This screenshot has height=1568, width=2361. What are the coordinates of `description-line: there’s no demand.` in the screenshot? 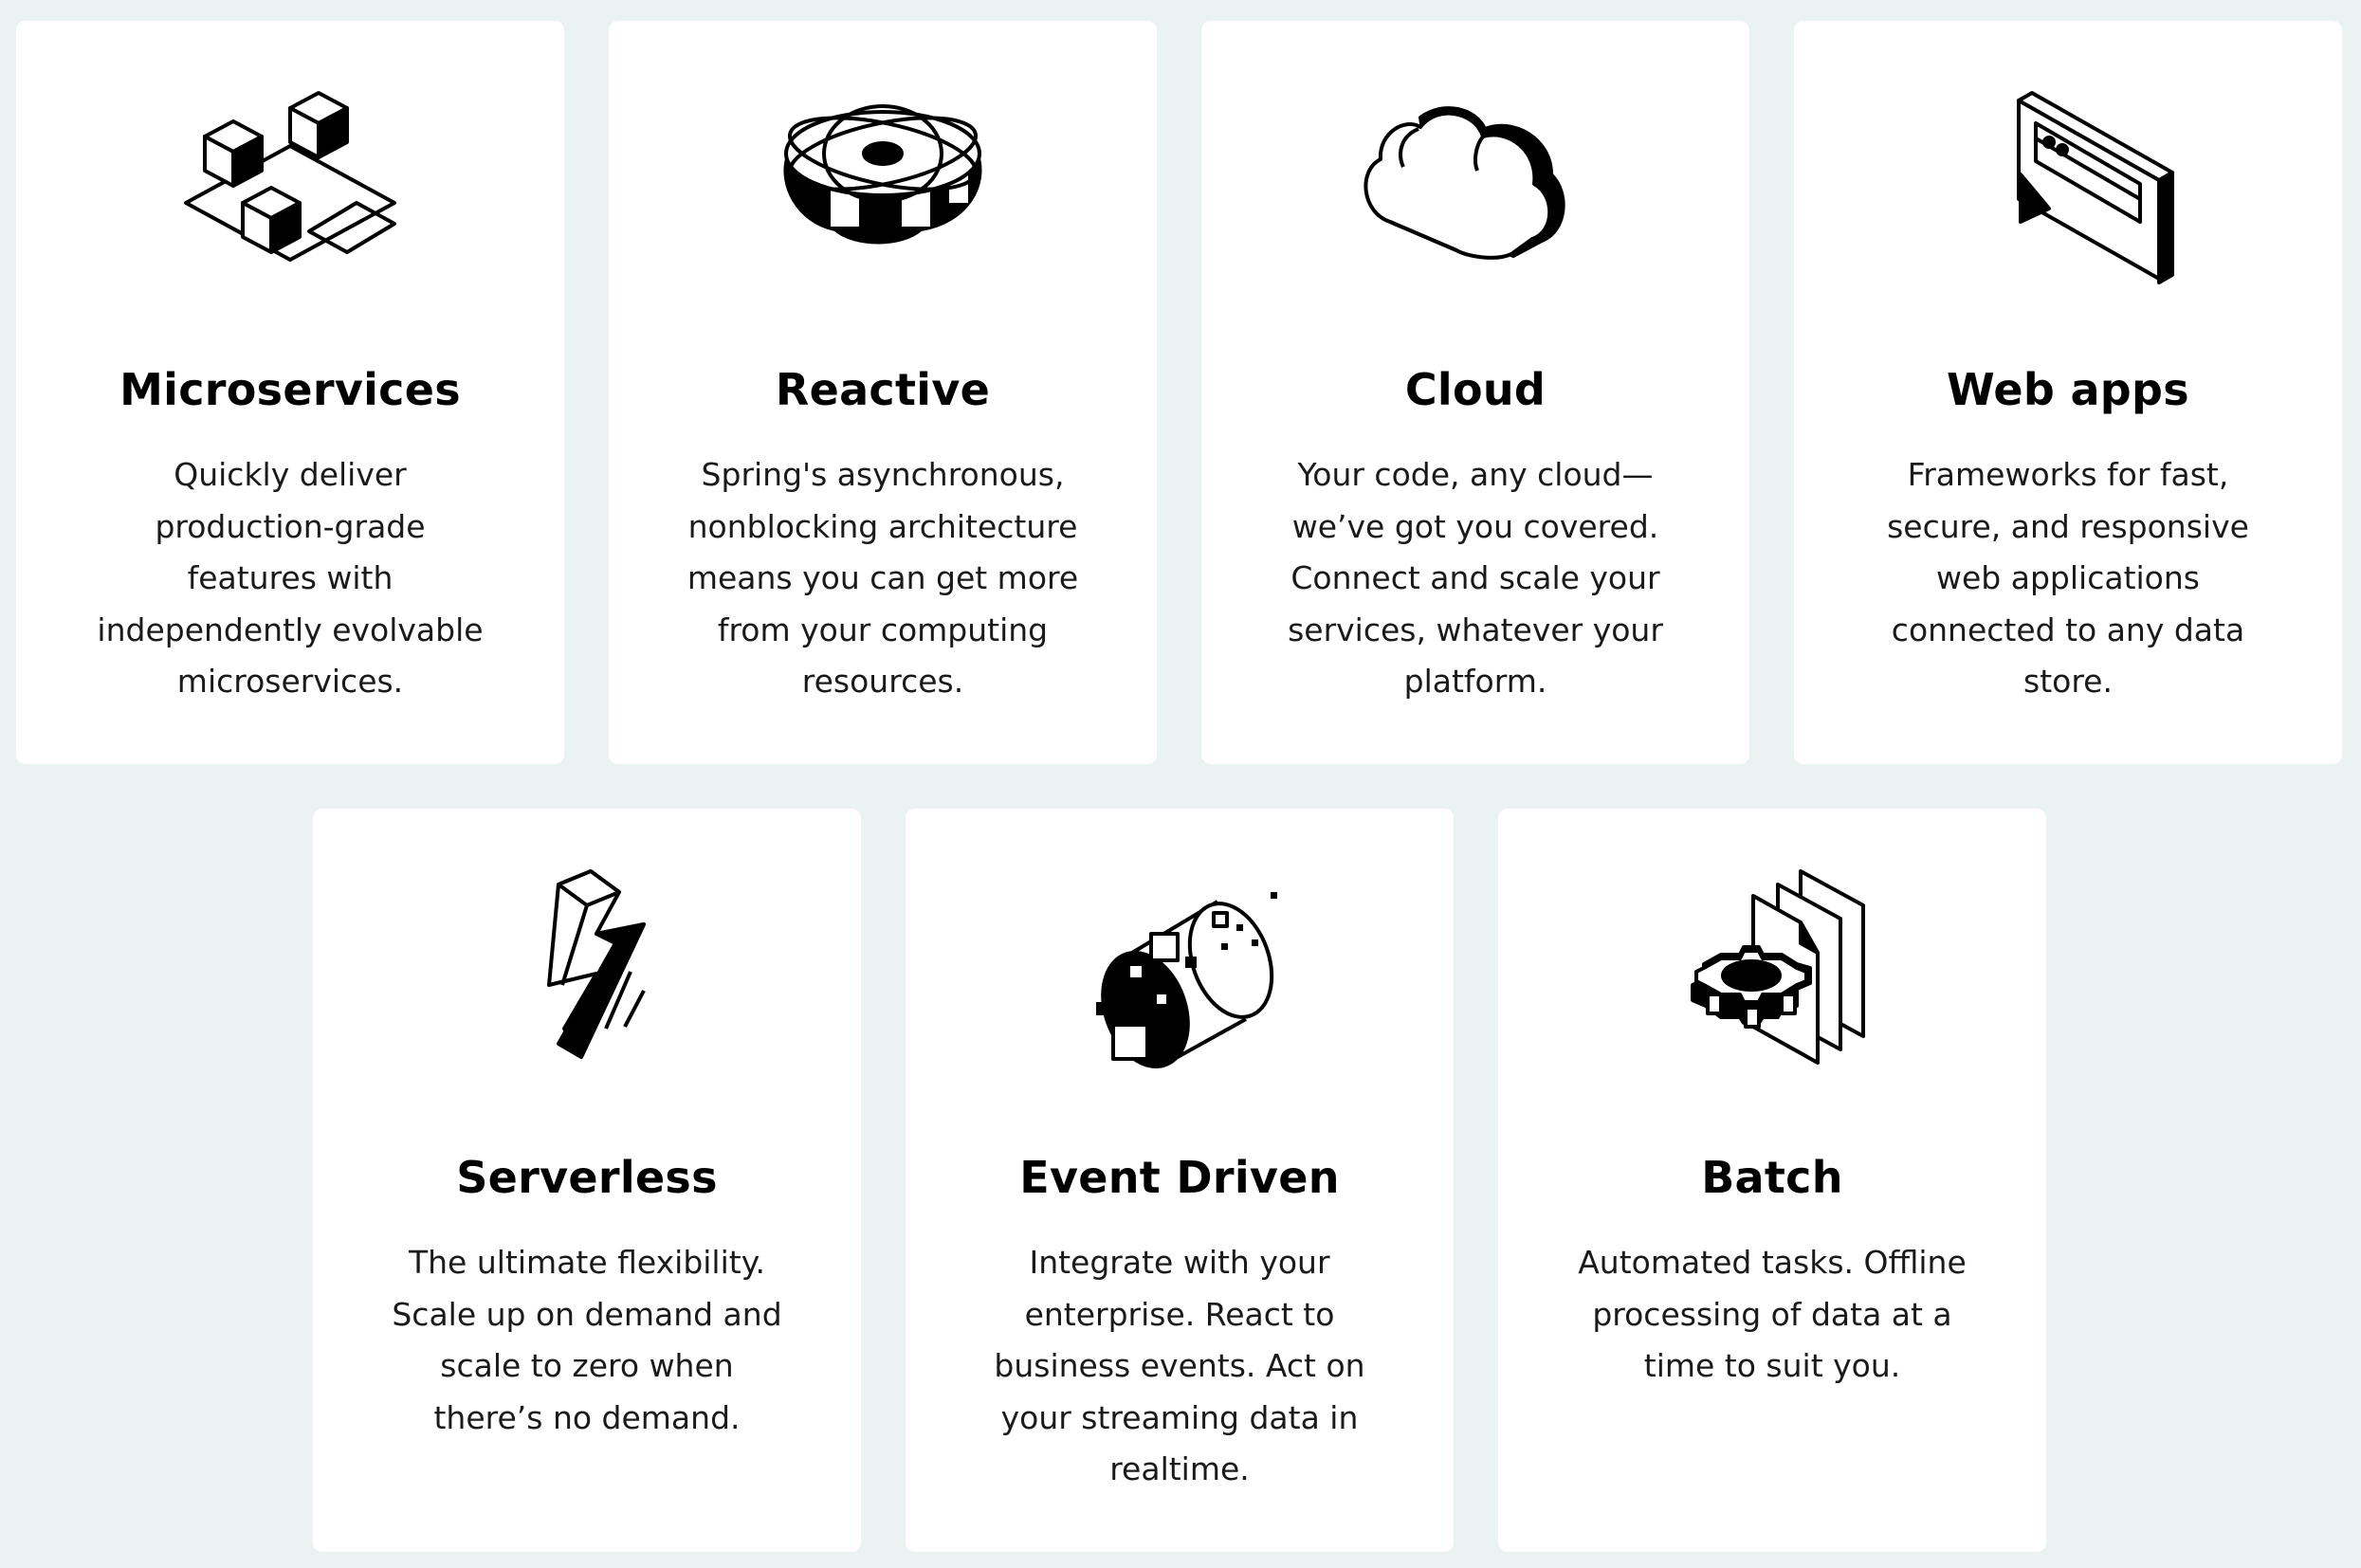 It's located at (587, 1417).